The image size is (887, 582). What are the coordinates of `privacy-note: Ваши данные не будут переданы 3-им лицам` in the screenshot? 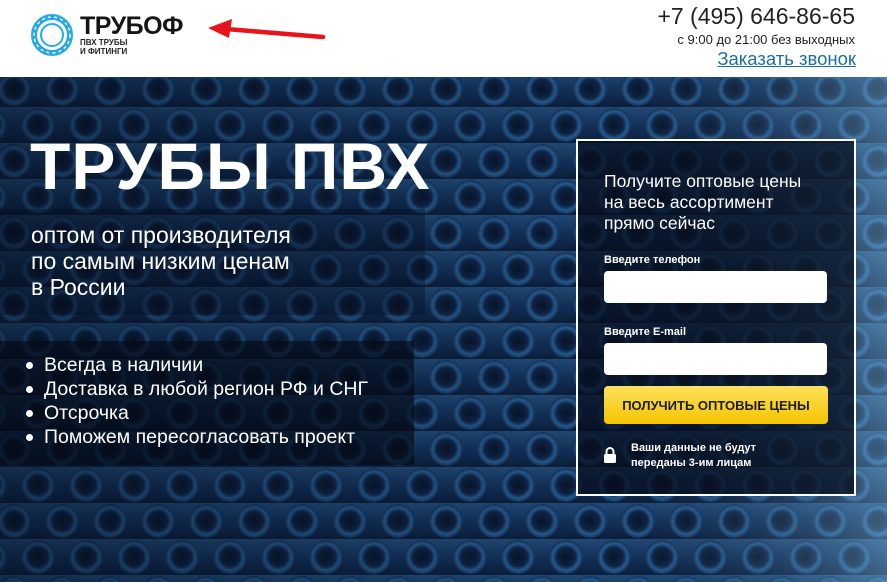 It's located at (693, 456).